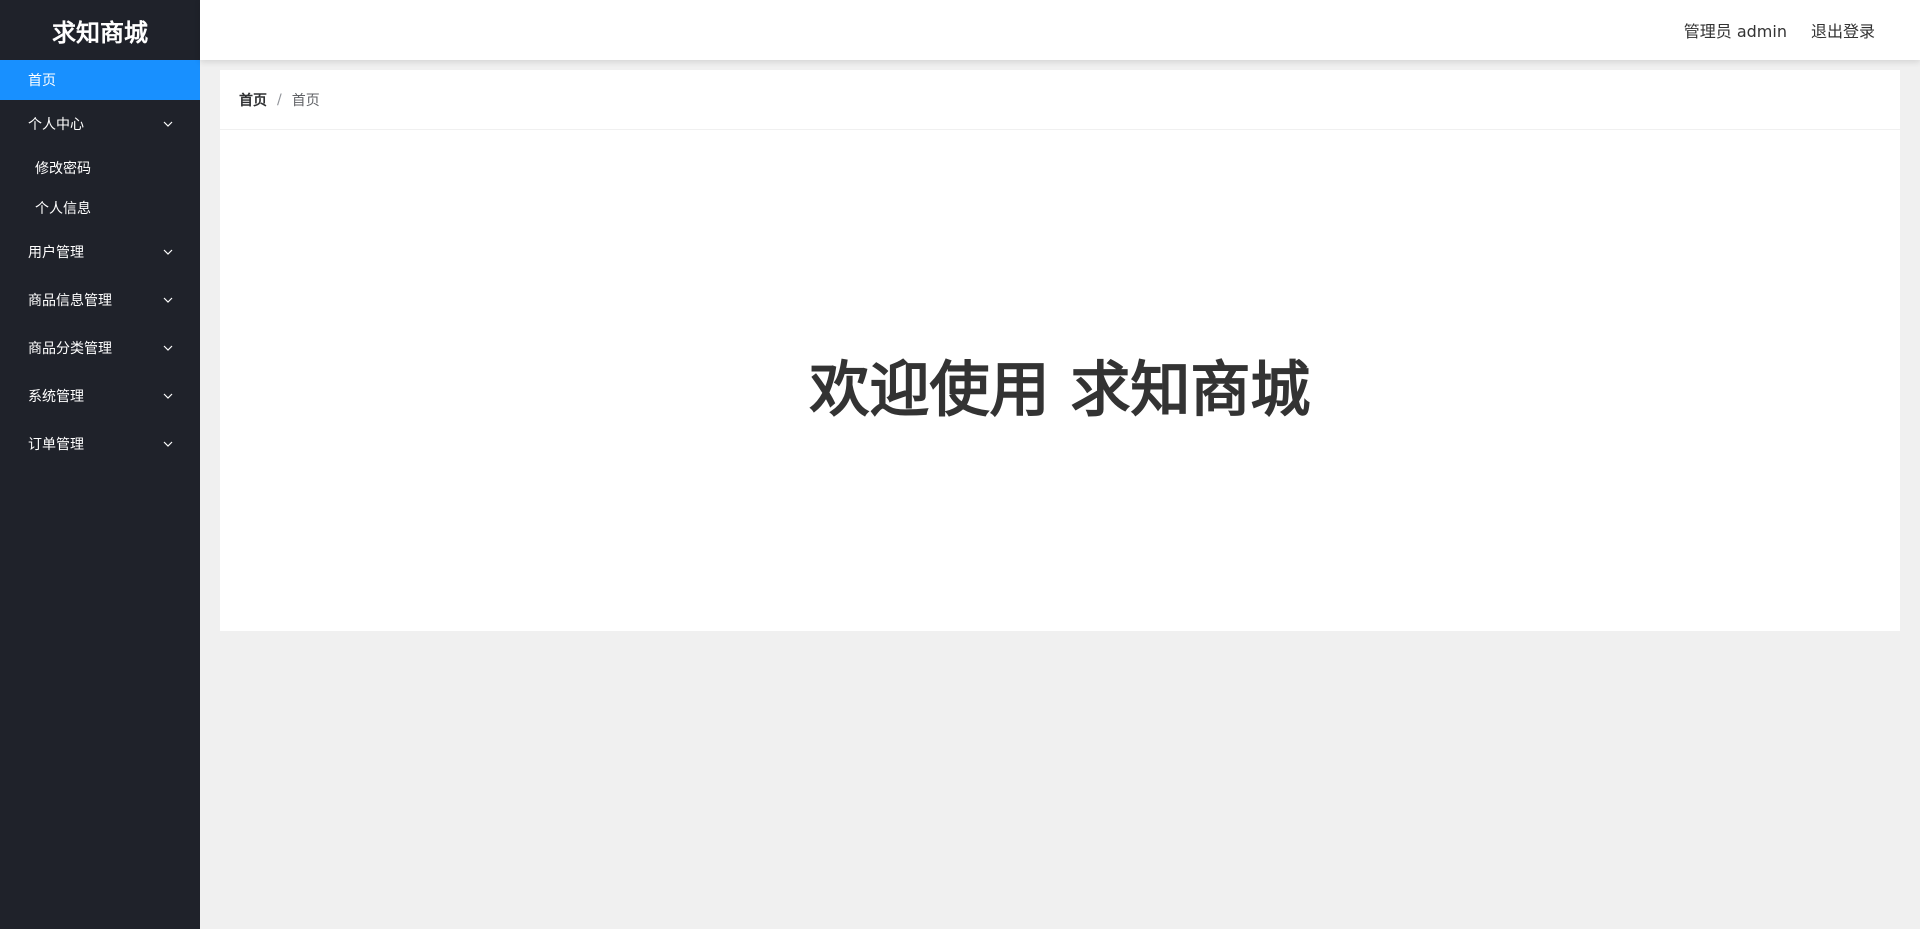 This screenshot has width=1920, height=929. I want to click on sidebar-item-label: 商品信息管理, so click(70, 301).